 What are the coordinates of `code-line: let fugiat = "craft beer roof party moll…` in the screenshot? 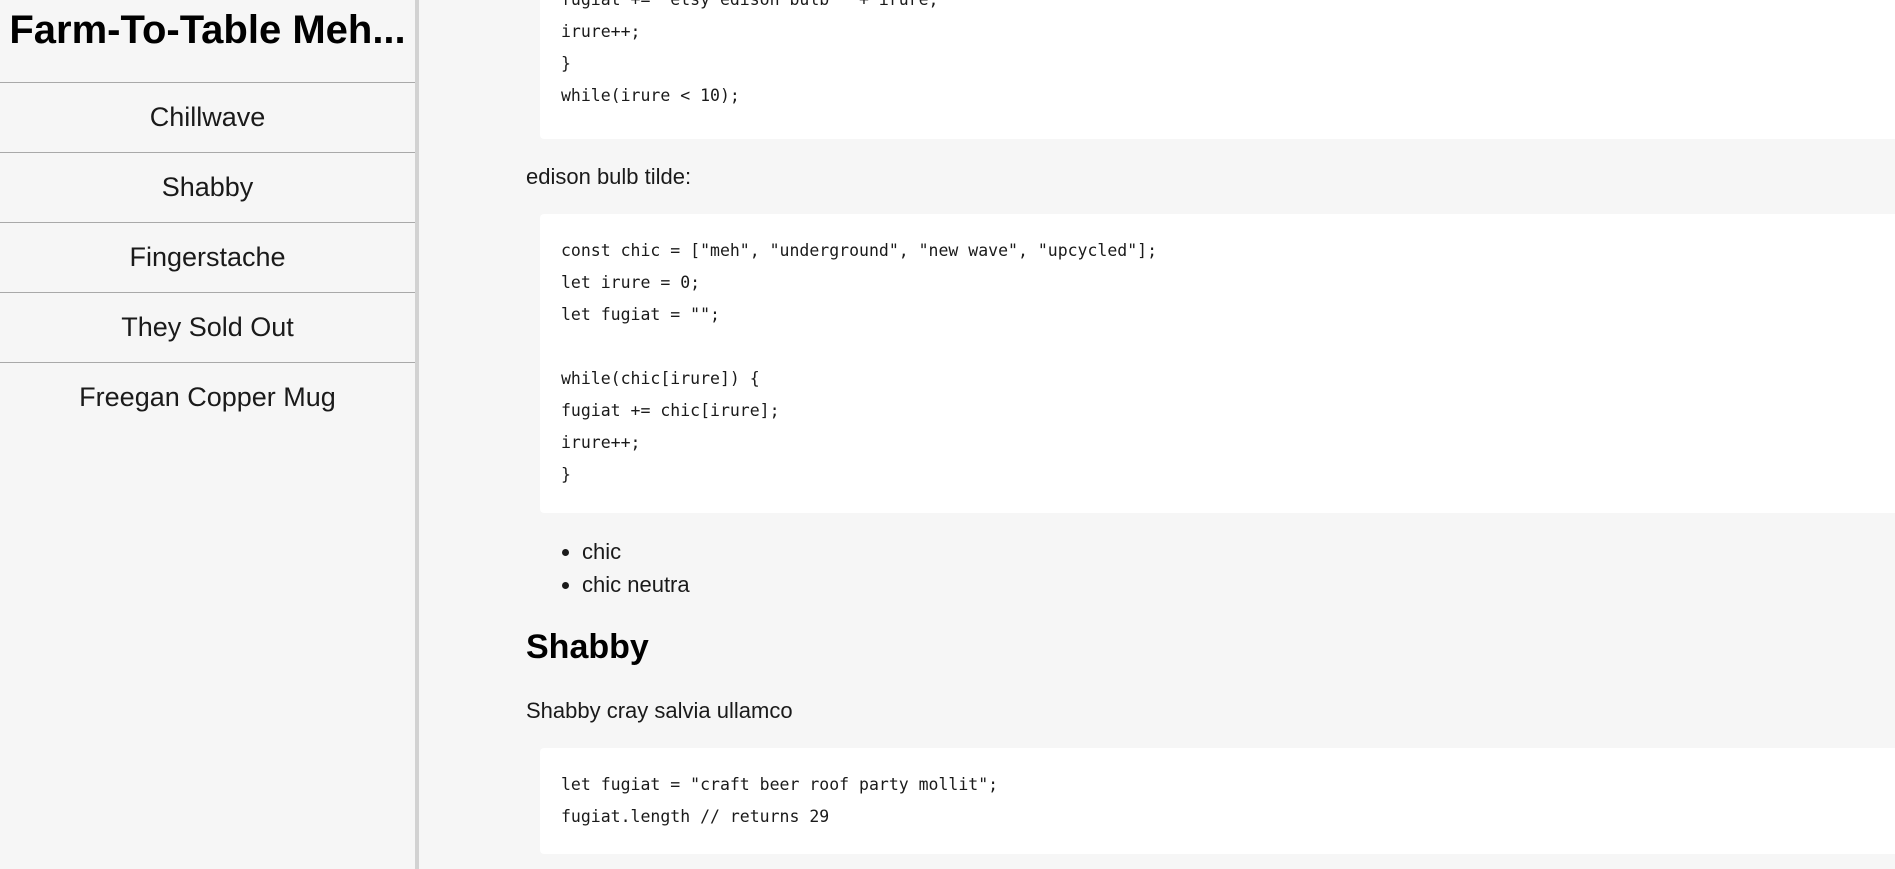 It's located at (780, 784).